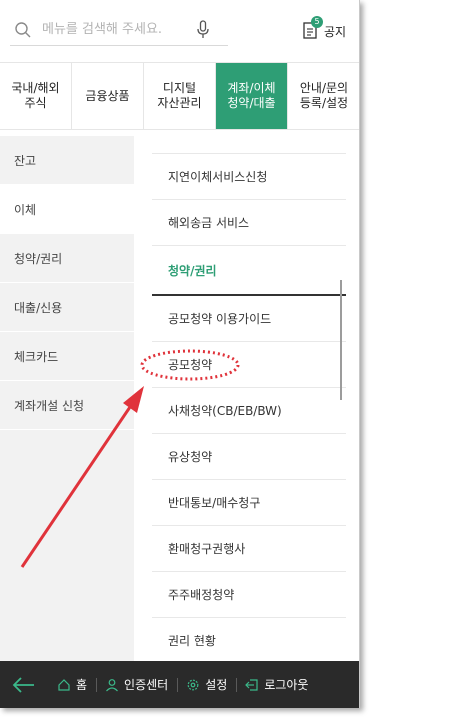  I want to click on search-input, so click(117, 29).